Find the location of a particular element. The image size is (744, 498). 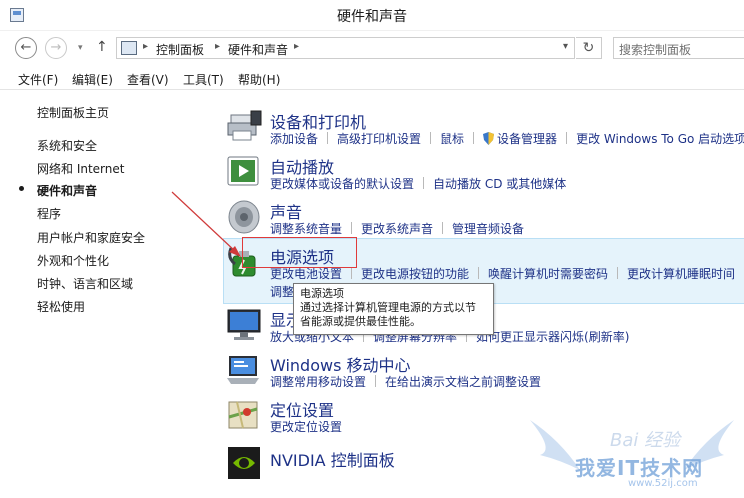

active-bullet-icon is located at coordinates (21, 188).